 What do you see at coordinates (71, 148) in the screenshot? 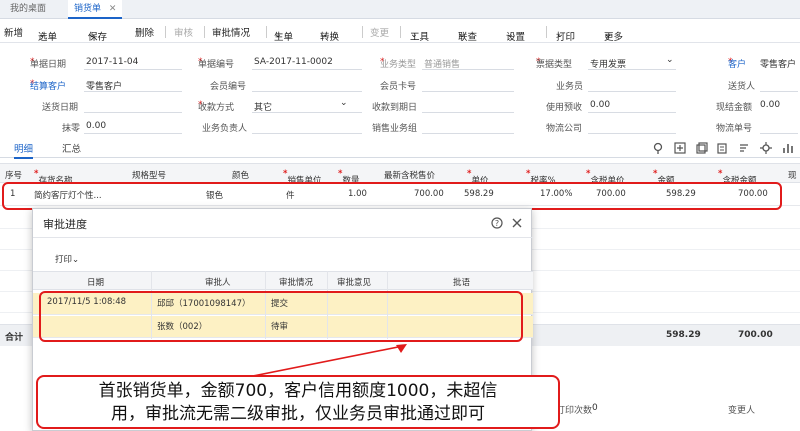
I see `tab-summary: 汇总` at bounding box center [71, 148].